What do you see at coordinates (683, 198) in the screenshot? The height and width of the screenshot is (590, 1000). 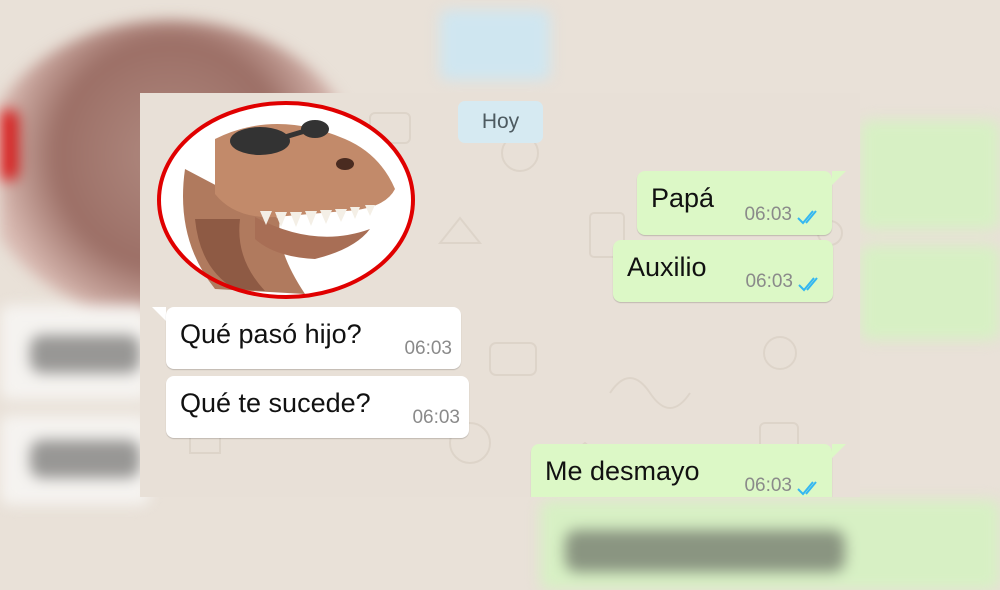 I see `message-text: Papá` at bounding box center [683, 198].